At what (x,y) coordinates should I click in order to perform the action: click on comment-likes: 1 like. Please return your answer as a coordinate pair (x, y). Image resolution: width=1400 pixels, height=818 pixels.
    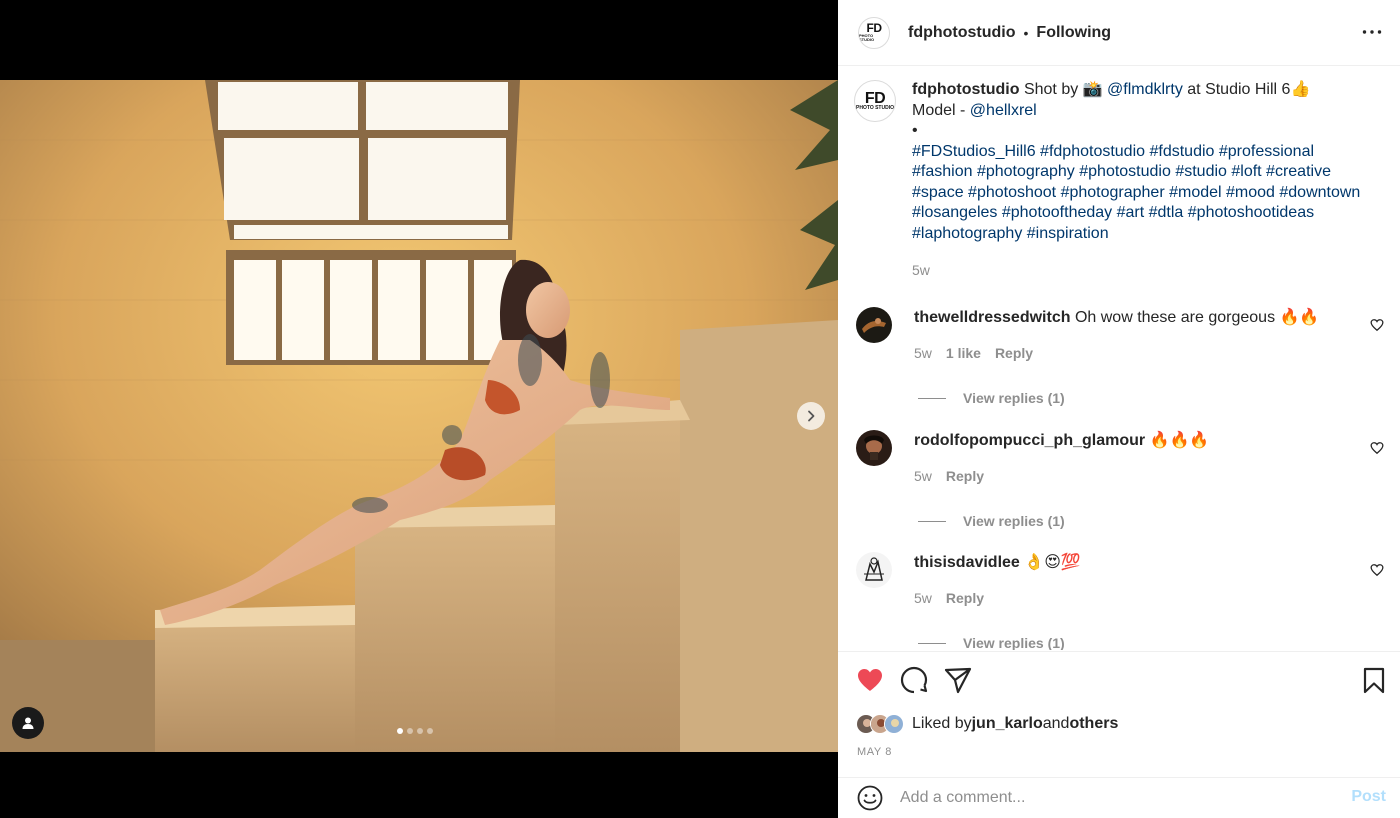
    Looking at the image, I should click on (963, 353).